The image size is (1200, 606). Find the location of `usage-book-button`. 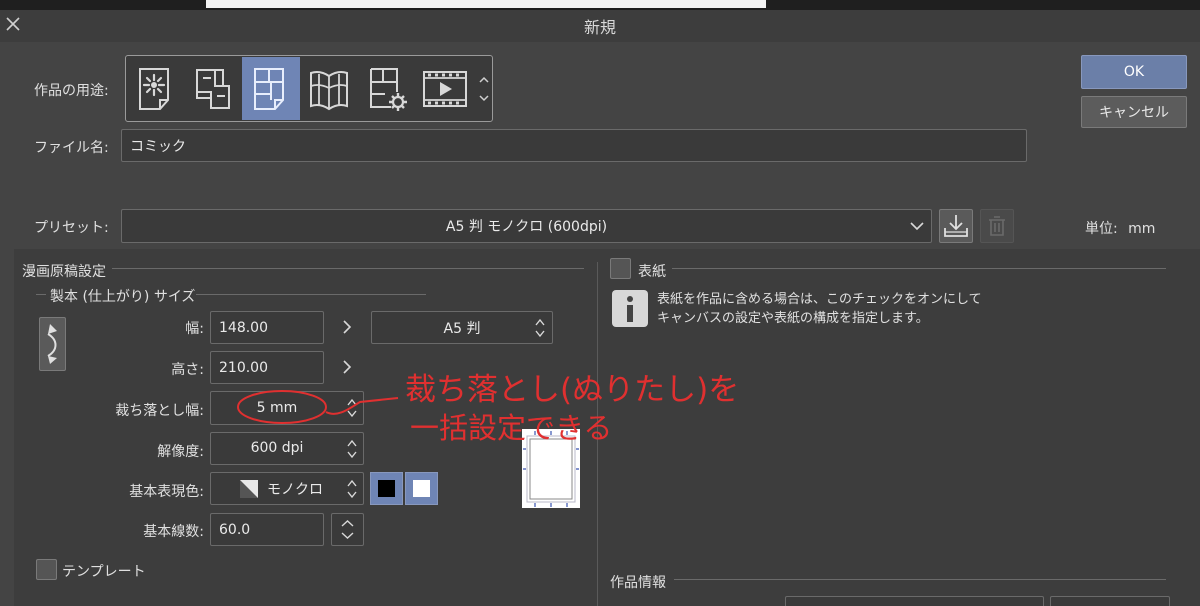

usage-book-button is located at coordinates (329, 88).